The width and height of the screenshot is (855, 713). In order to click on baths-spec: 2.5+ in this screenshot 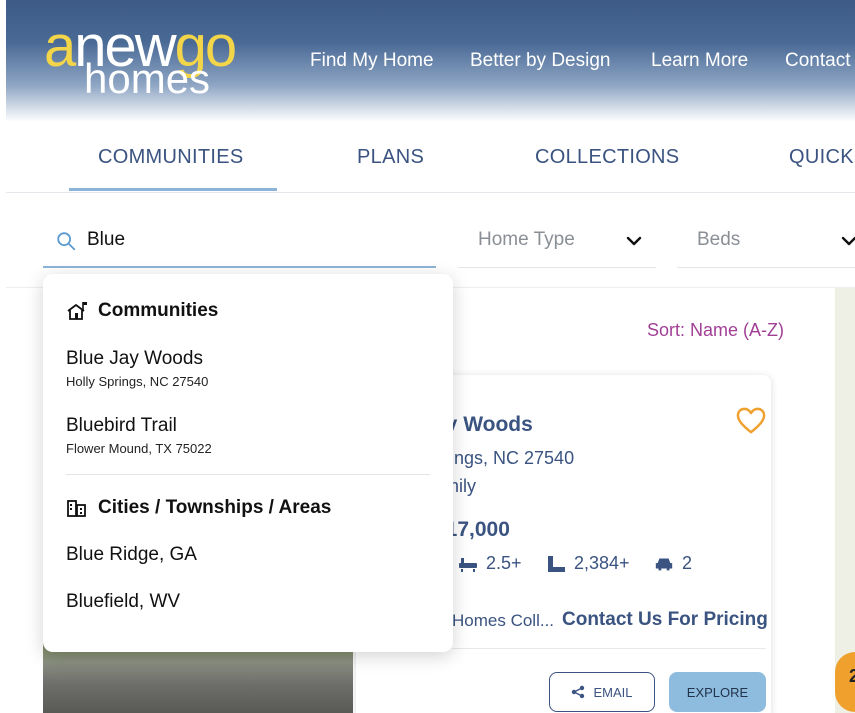, I will do `click(490, 563)`.